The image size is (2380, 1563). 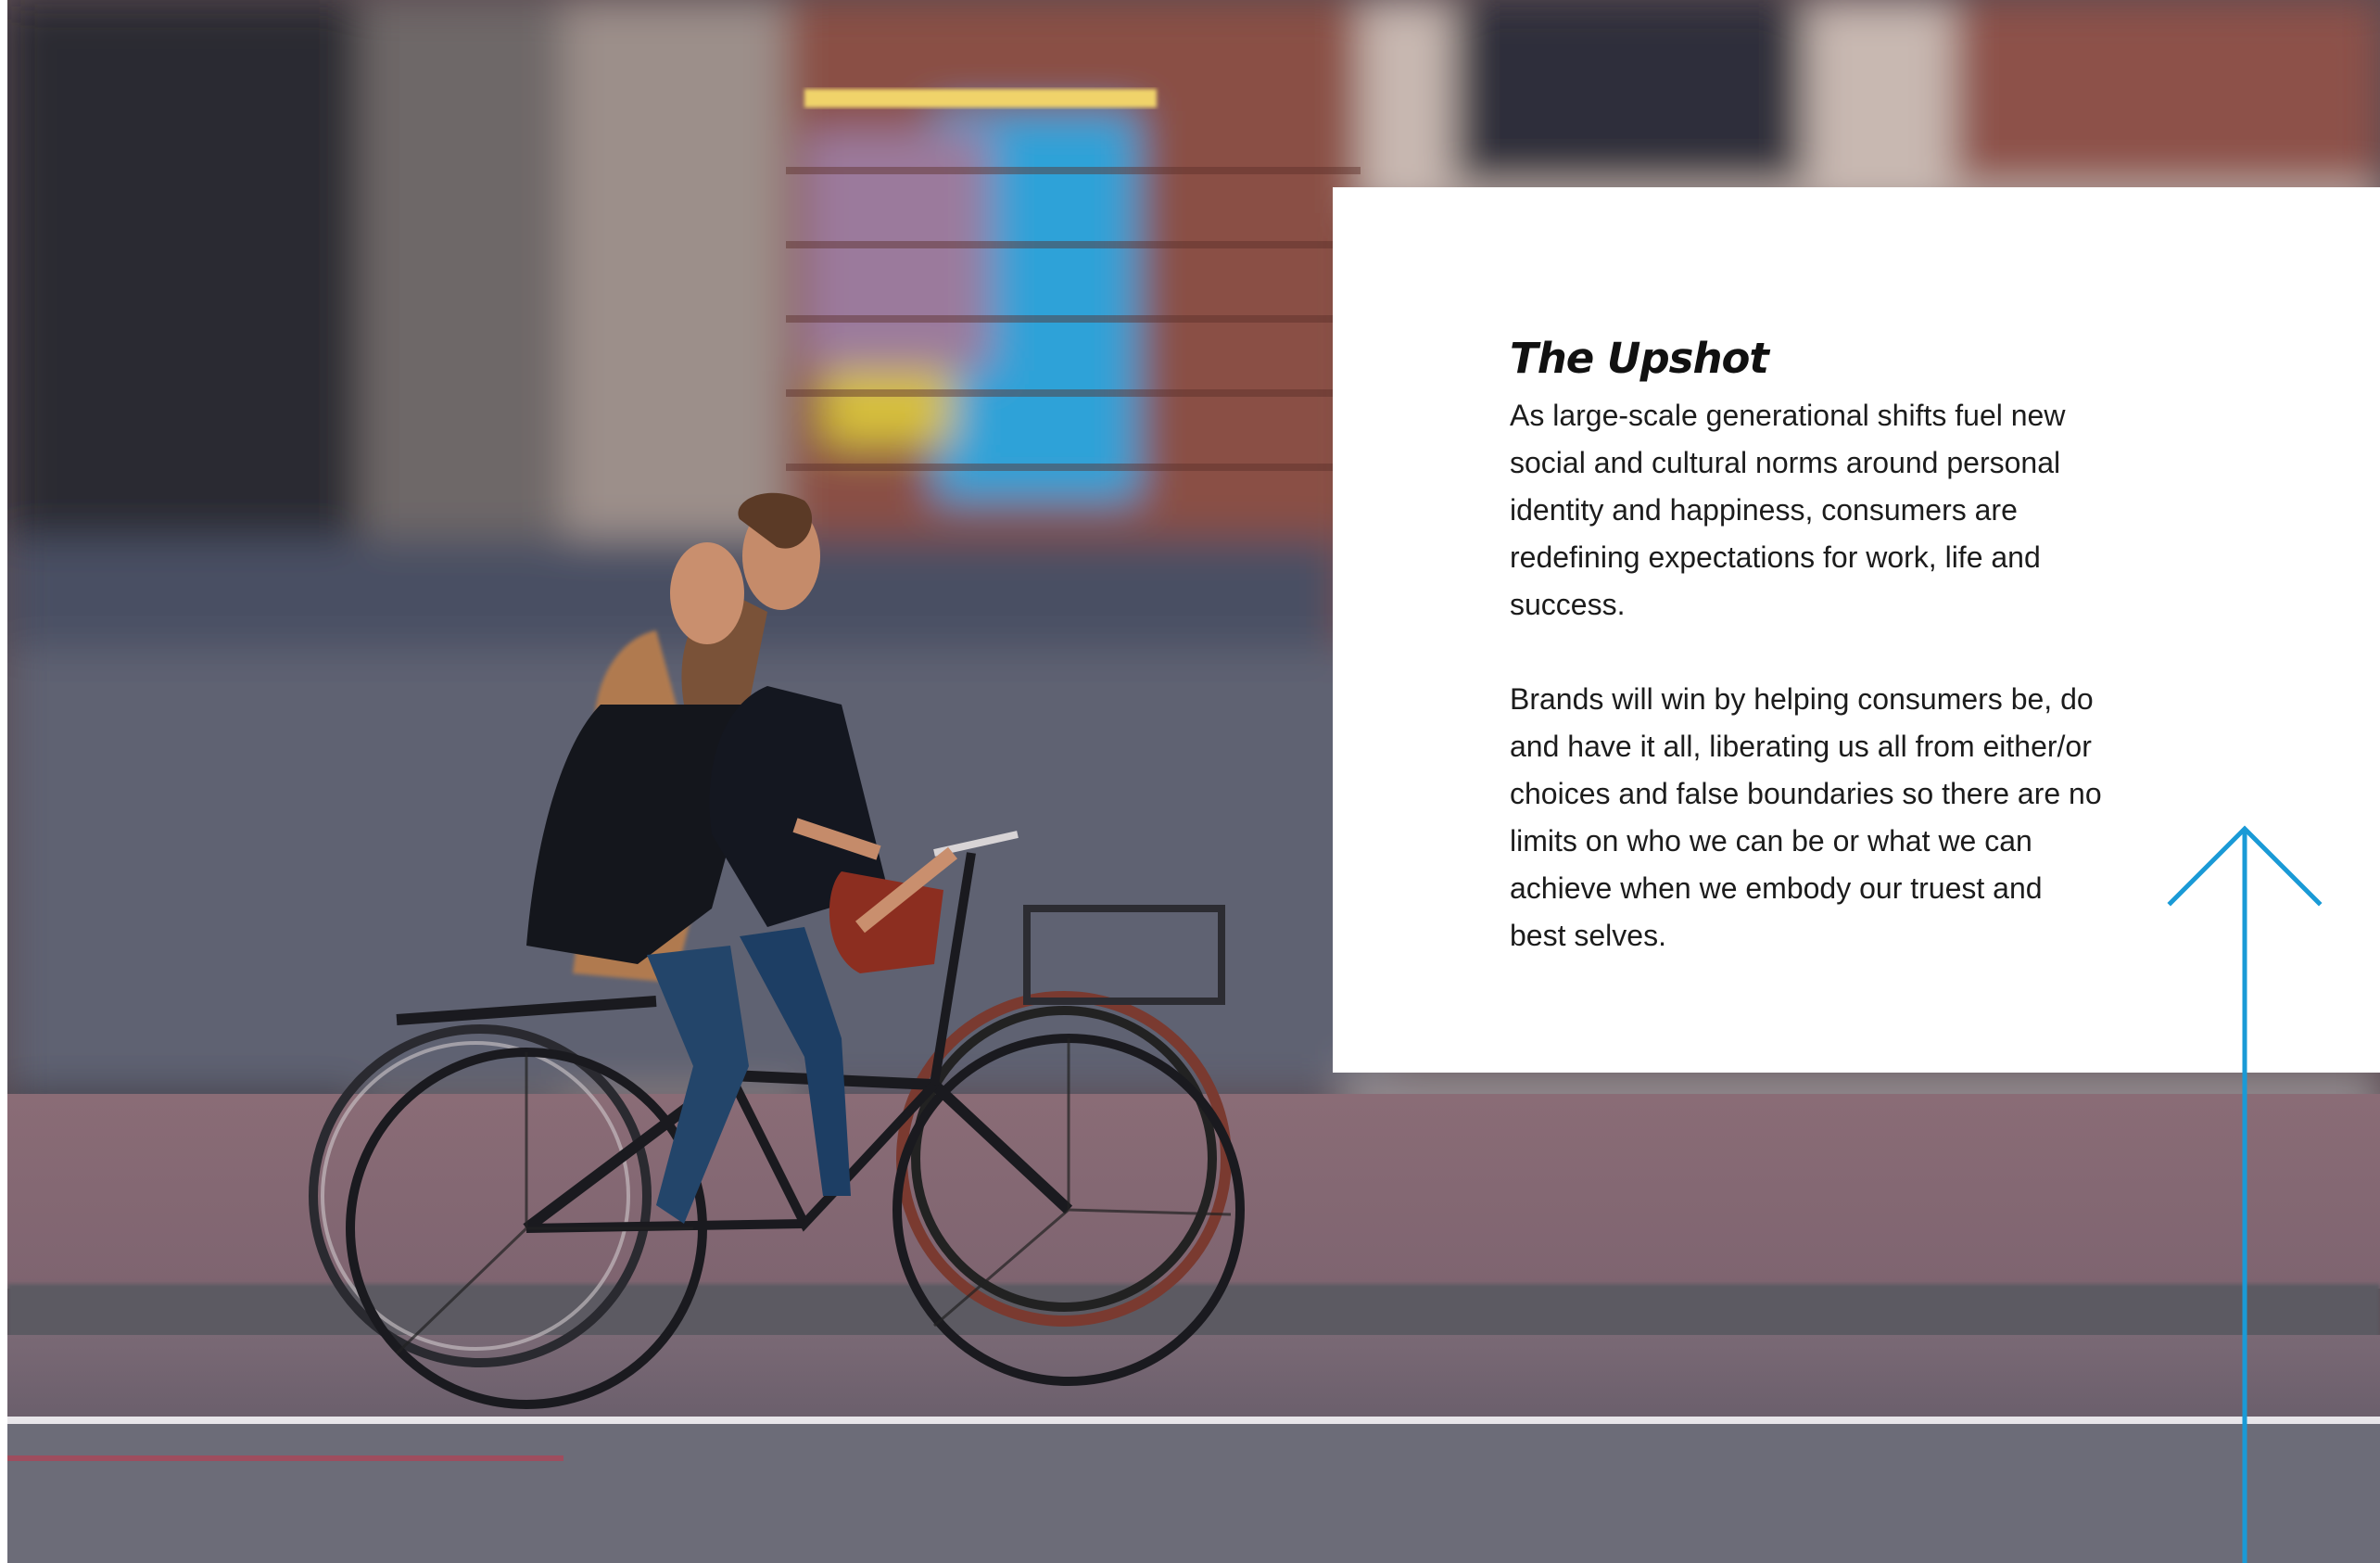 I want to click on arrow-up-icon, so click(x=2245, y=1194).